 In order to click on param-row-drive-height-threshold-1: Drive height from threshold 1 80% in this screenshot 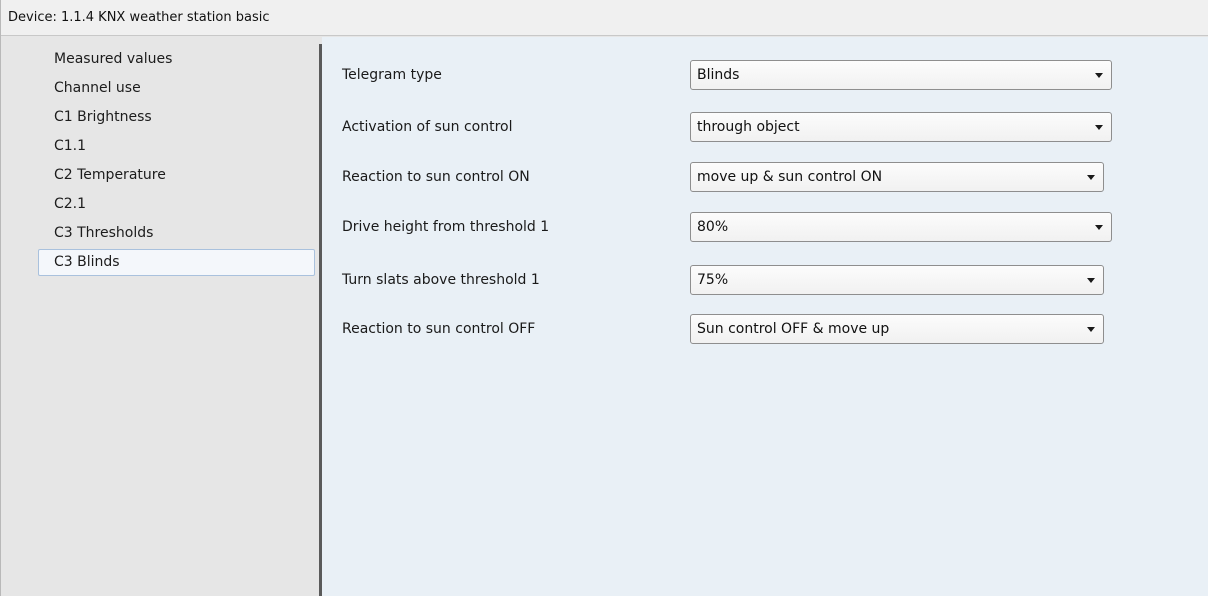, I will do `click(765, 227)`.